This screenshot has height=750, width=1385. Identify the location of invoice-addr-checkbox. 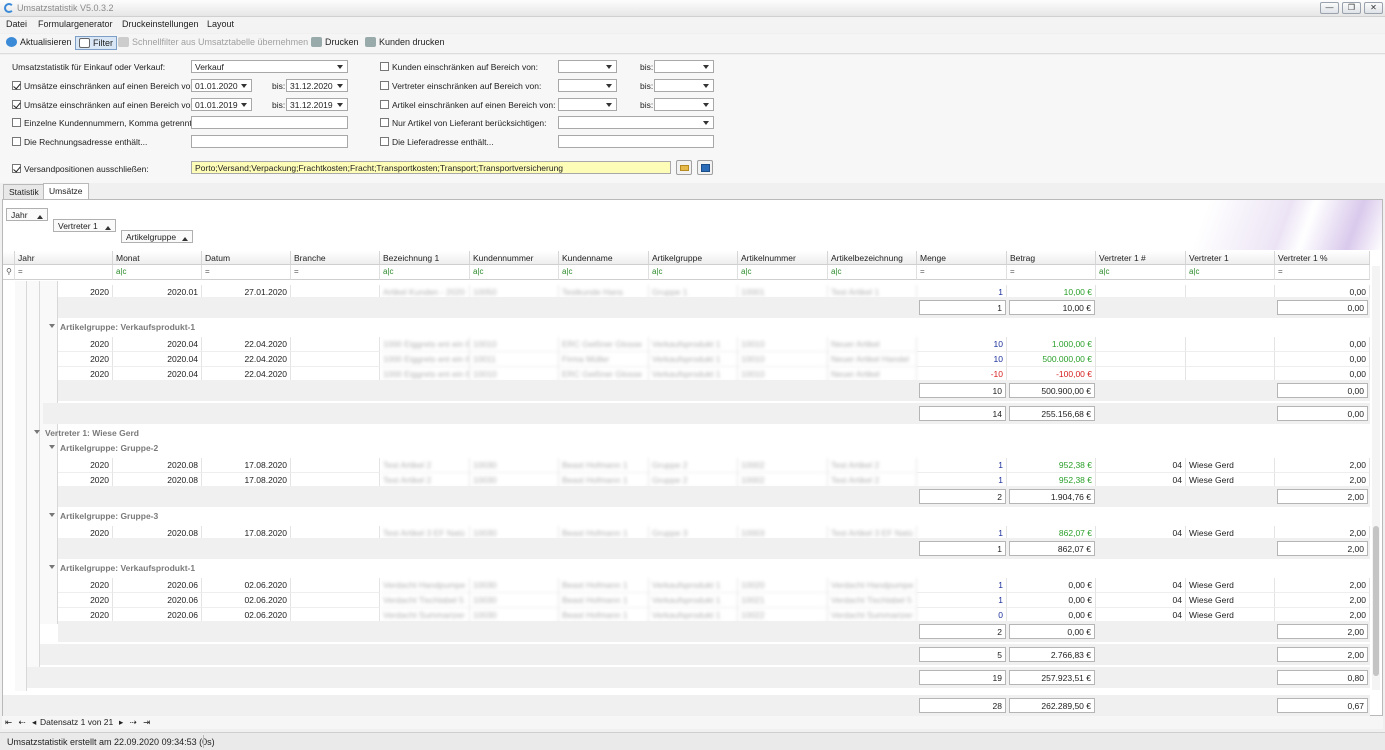
(16, 141).